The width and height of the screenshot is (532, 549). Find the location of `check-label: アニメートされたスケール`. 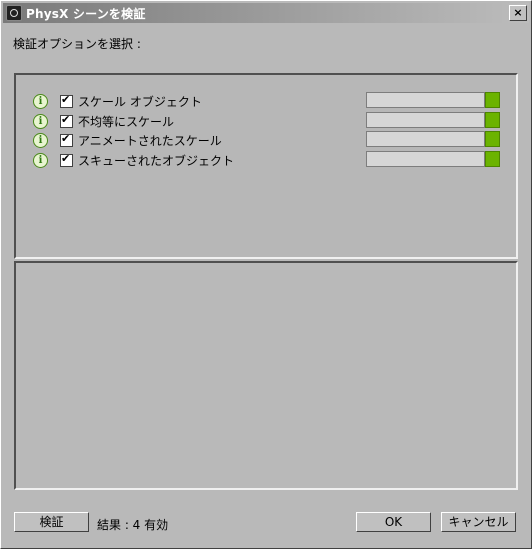

check-label: アニメートされたスケール is located at coordinates (150, 140).